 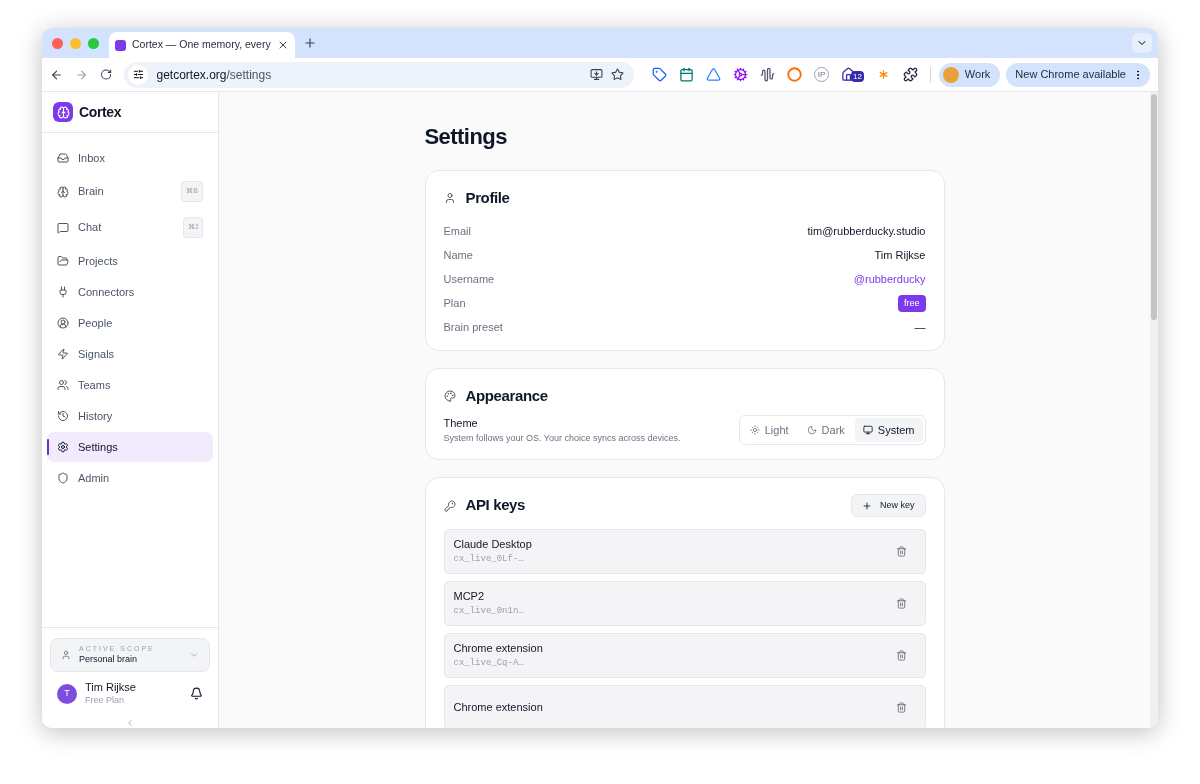 What do you see at coordinates (63, 261) in the screenshot?
I see `folder-icon` at bounding box center [63, 261].